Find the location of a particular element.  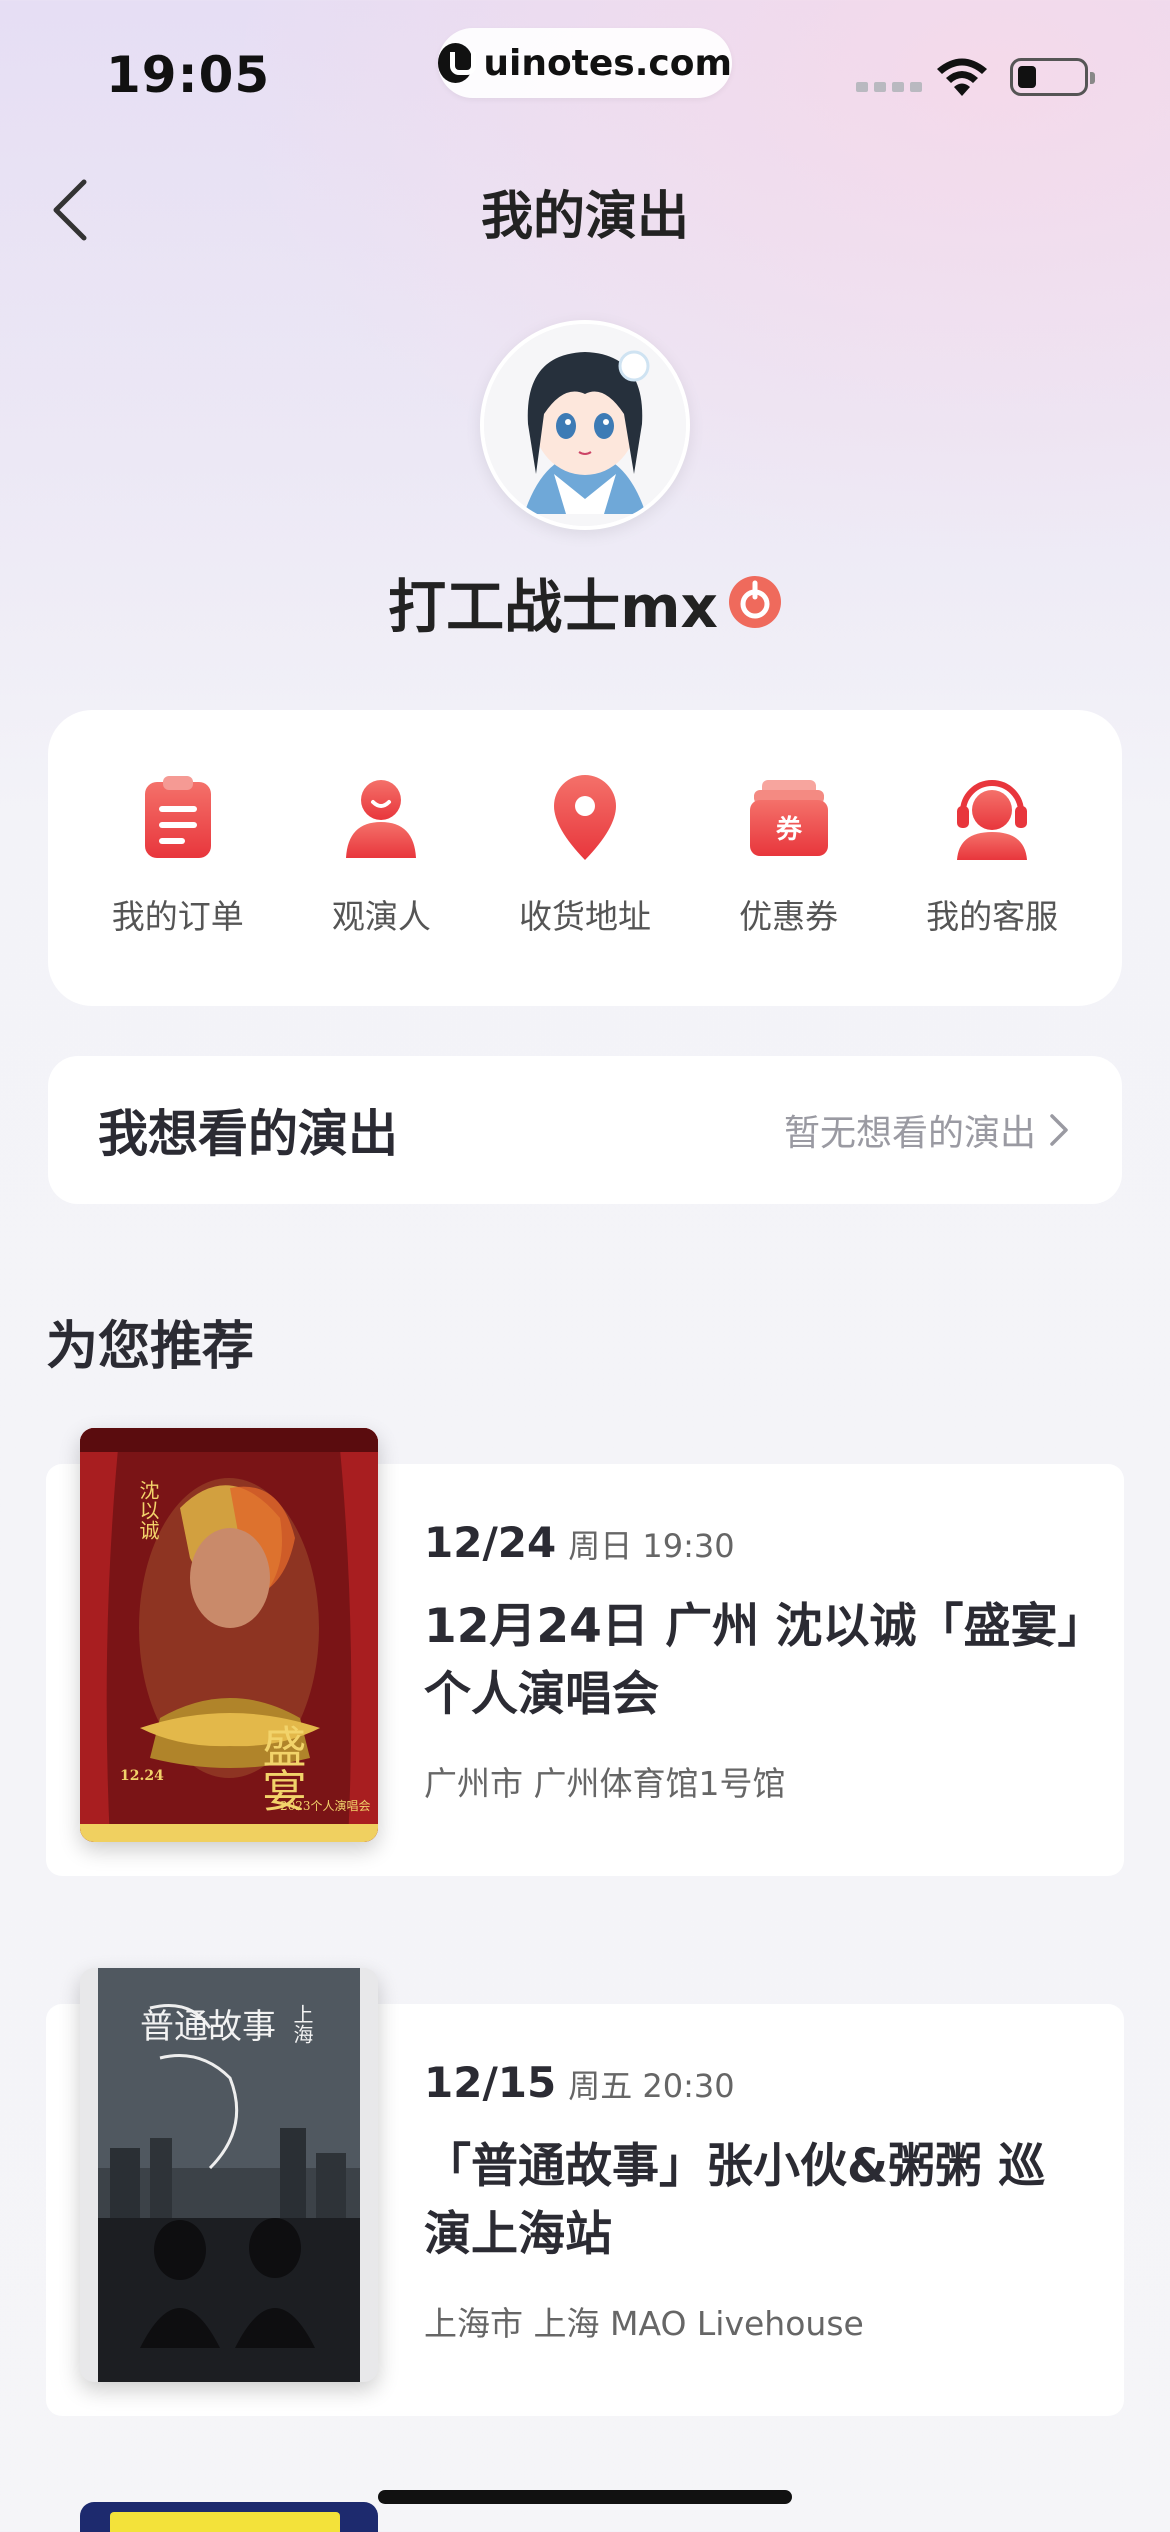

show-title: 12月24日 广州 沈以诚「盛宴」个人演唱会 is located at coordinates (753, 1660).